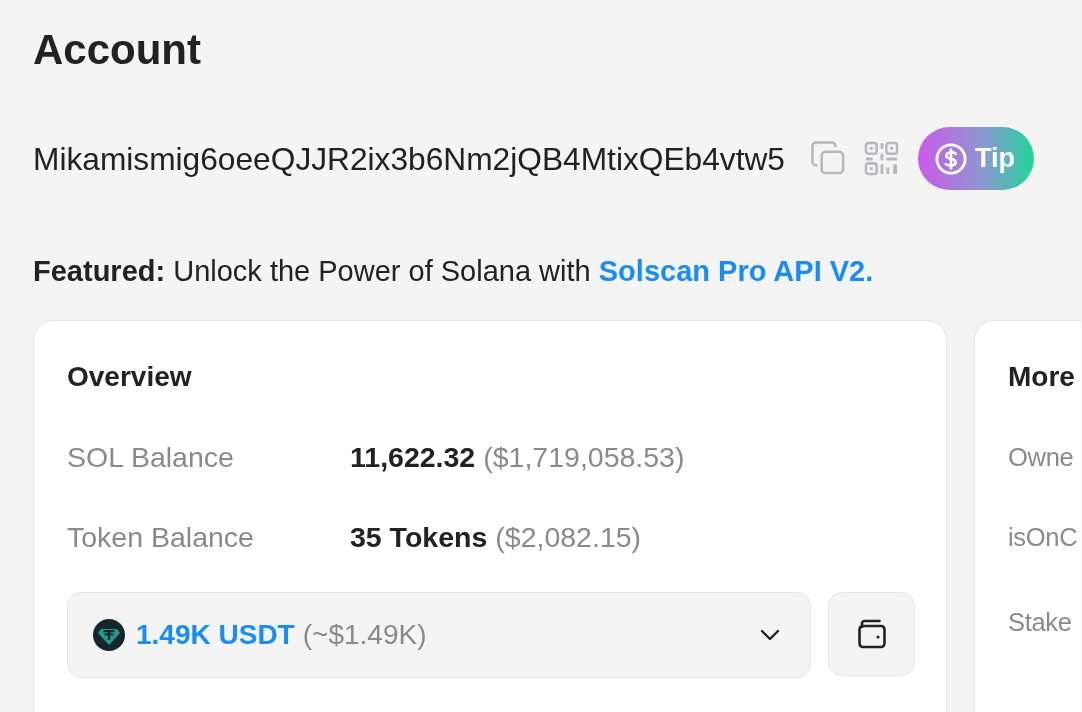 The image size is (1082, 712). I want to click on token-dropdown: 1.49K USDT (~$1.49K), so click(439, 635).